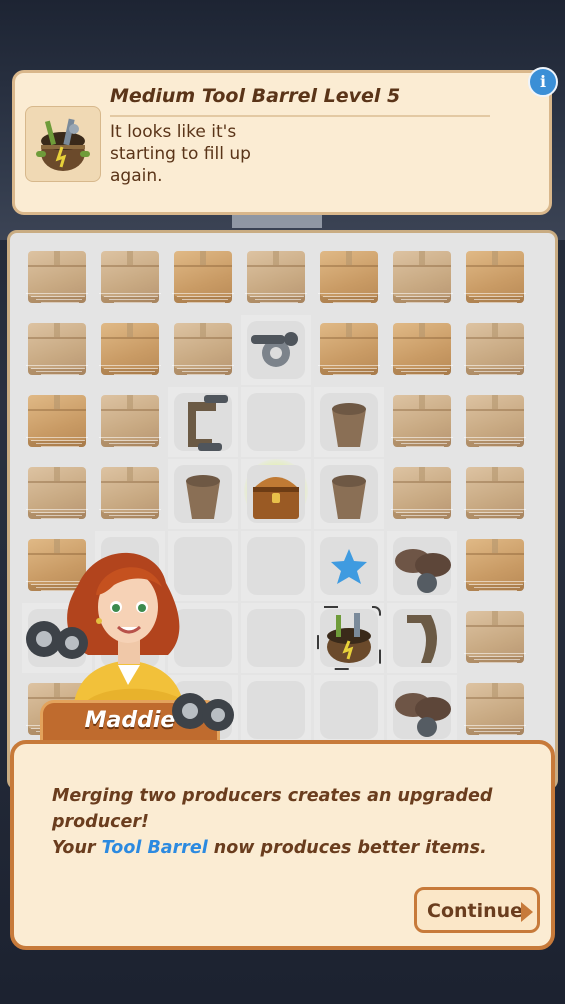 The width and height of the screenshot is (565, 1004). What do you see at coordinates (154, 848) in the screenshot?
I see `tool-barrel-highlight: Tool Barrel` at bounding box center [154, 848].